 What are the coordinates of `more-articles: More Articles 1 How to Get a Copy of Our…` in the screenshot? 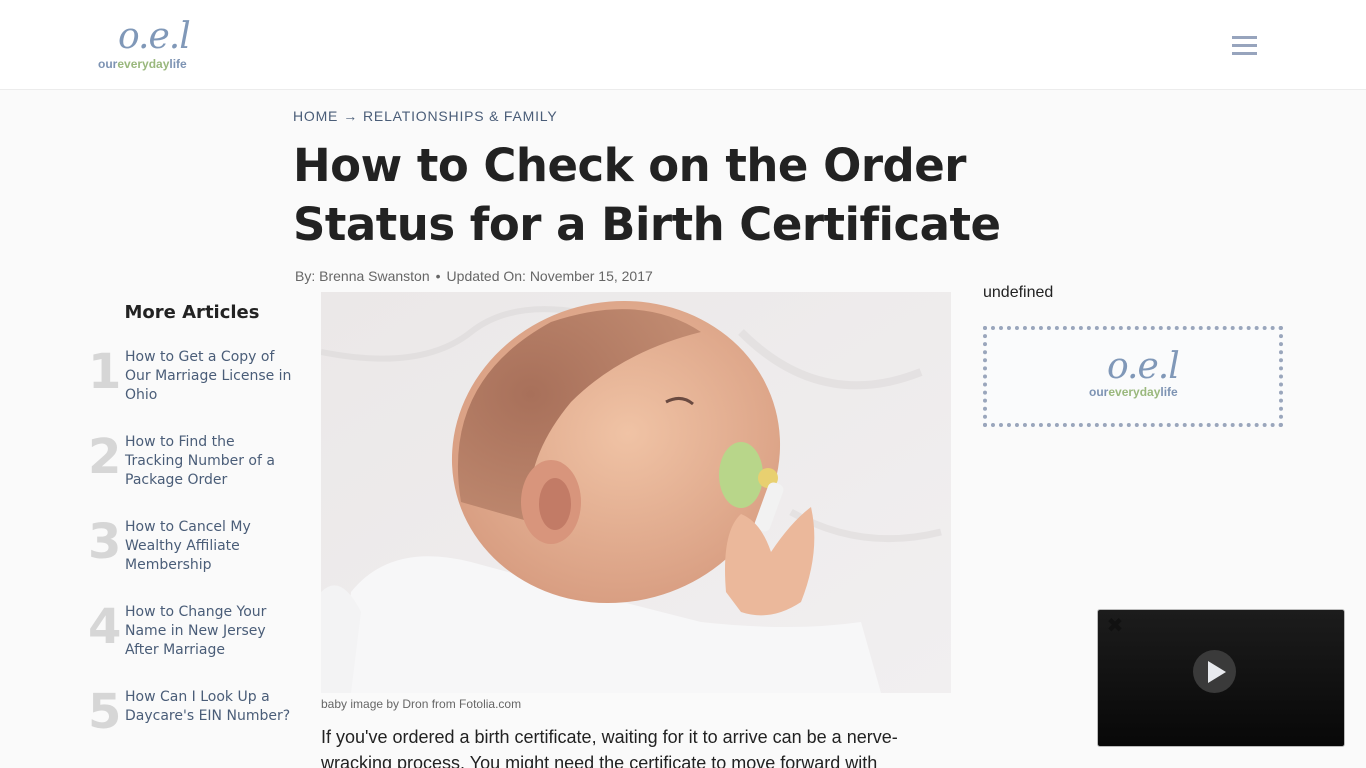 It's located at (193, 521).